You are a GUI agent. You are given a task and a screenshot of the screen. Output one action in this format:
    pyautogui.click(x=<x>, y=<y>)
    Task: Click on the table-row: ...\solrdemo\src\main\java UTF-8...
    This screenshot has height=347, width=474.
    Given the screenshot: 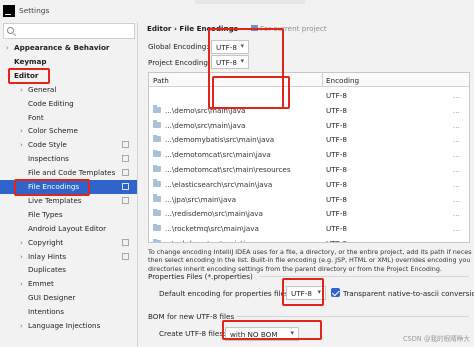 What is the action you would take?
    pyautogui.click(x=309, y=239)
    